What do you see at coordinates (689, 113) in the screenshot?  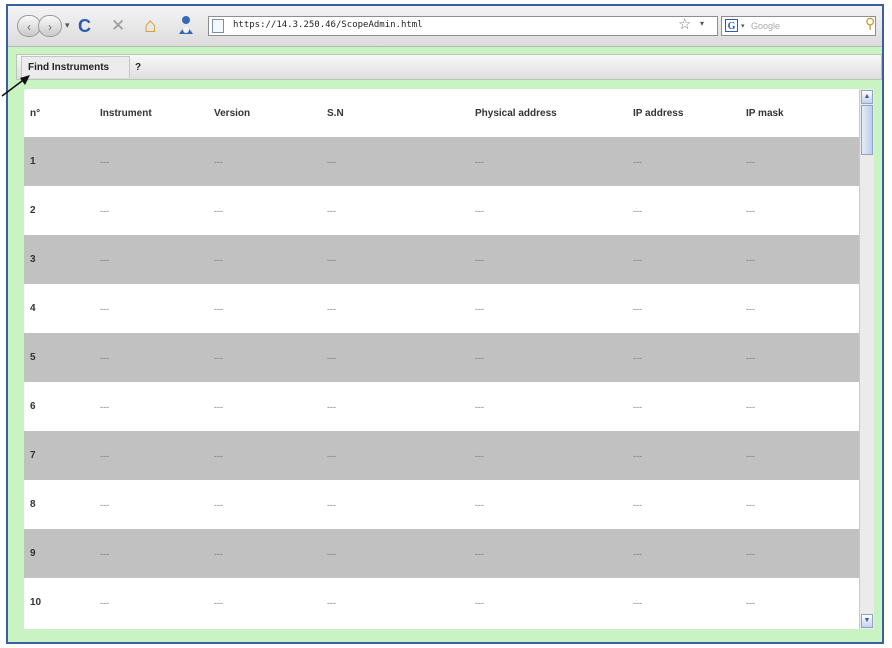 I see `column-header-ip-address: IP address` at bounding box center [689, 113].